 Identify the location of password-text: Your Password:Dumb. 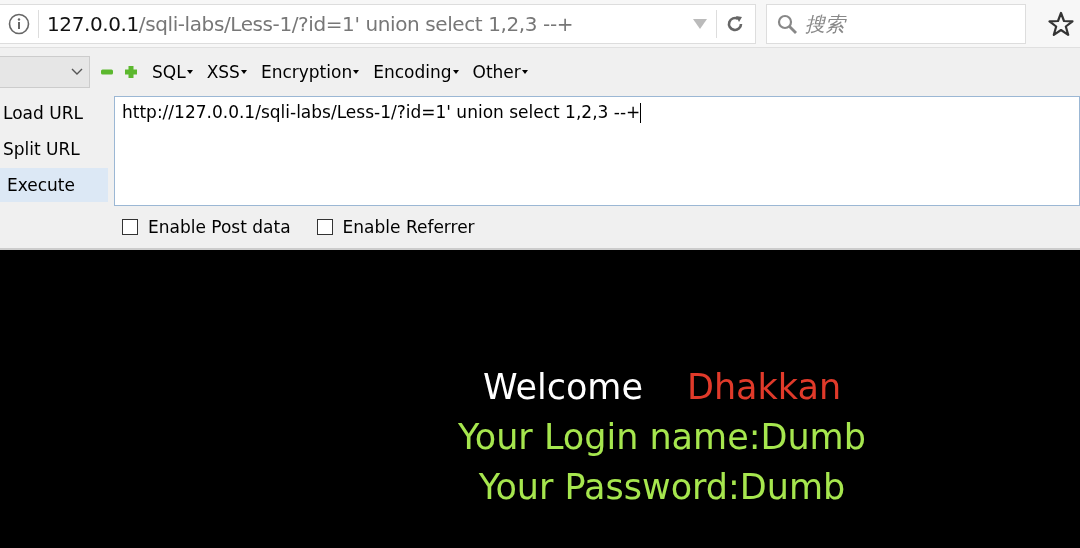
(662, 487).